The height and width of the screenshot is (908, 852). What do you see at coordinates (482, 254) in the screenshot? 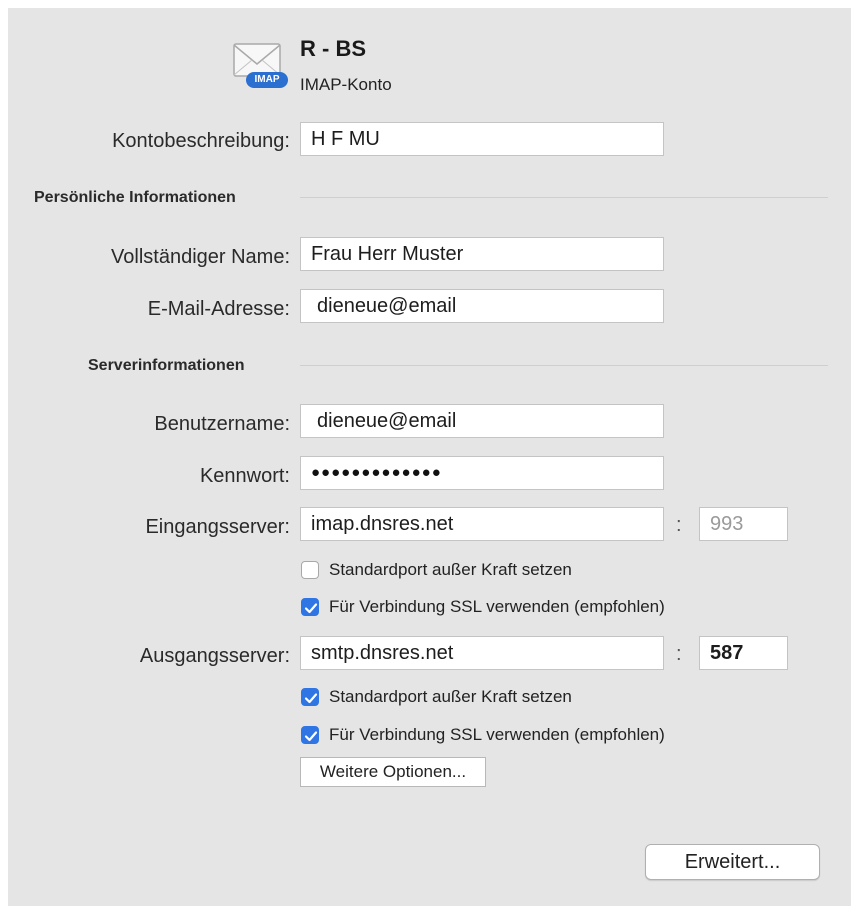
I see `full-name-field: Frau Herr Muster` at bounding box center [482, 254].